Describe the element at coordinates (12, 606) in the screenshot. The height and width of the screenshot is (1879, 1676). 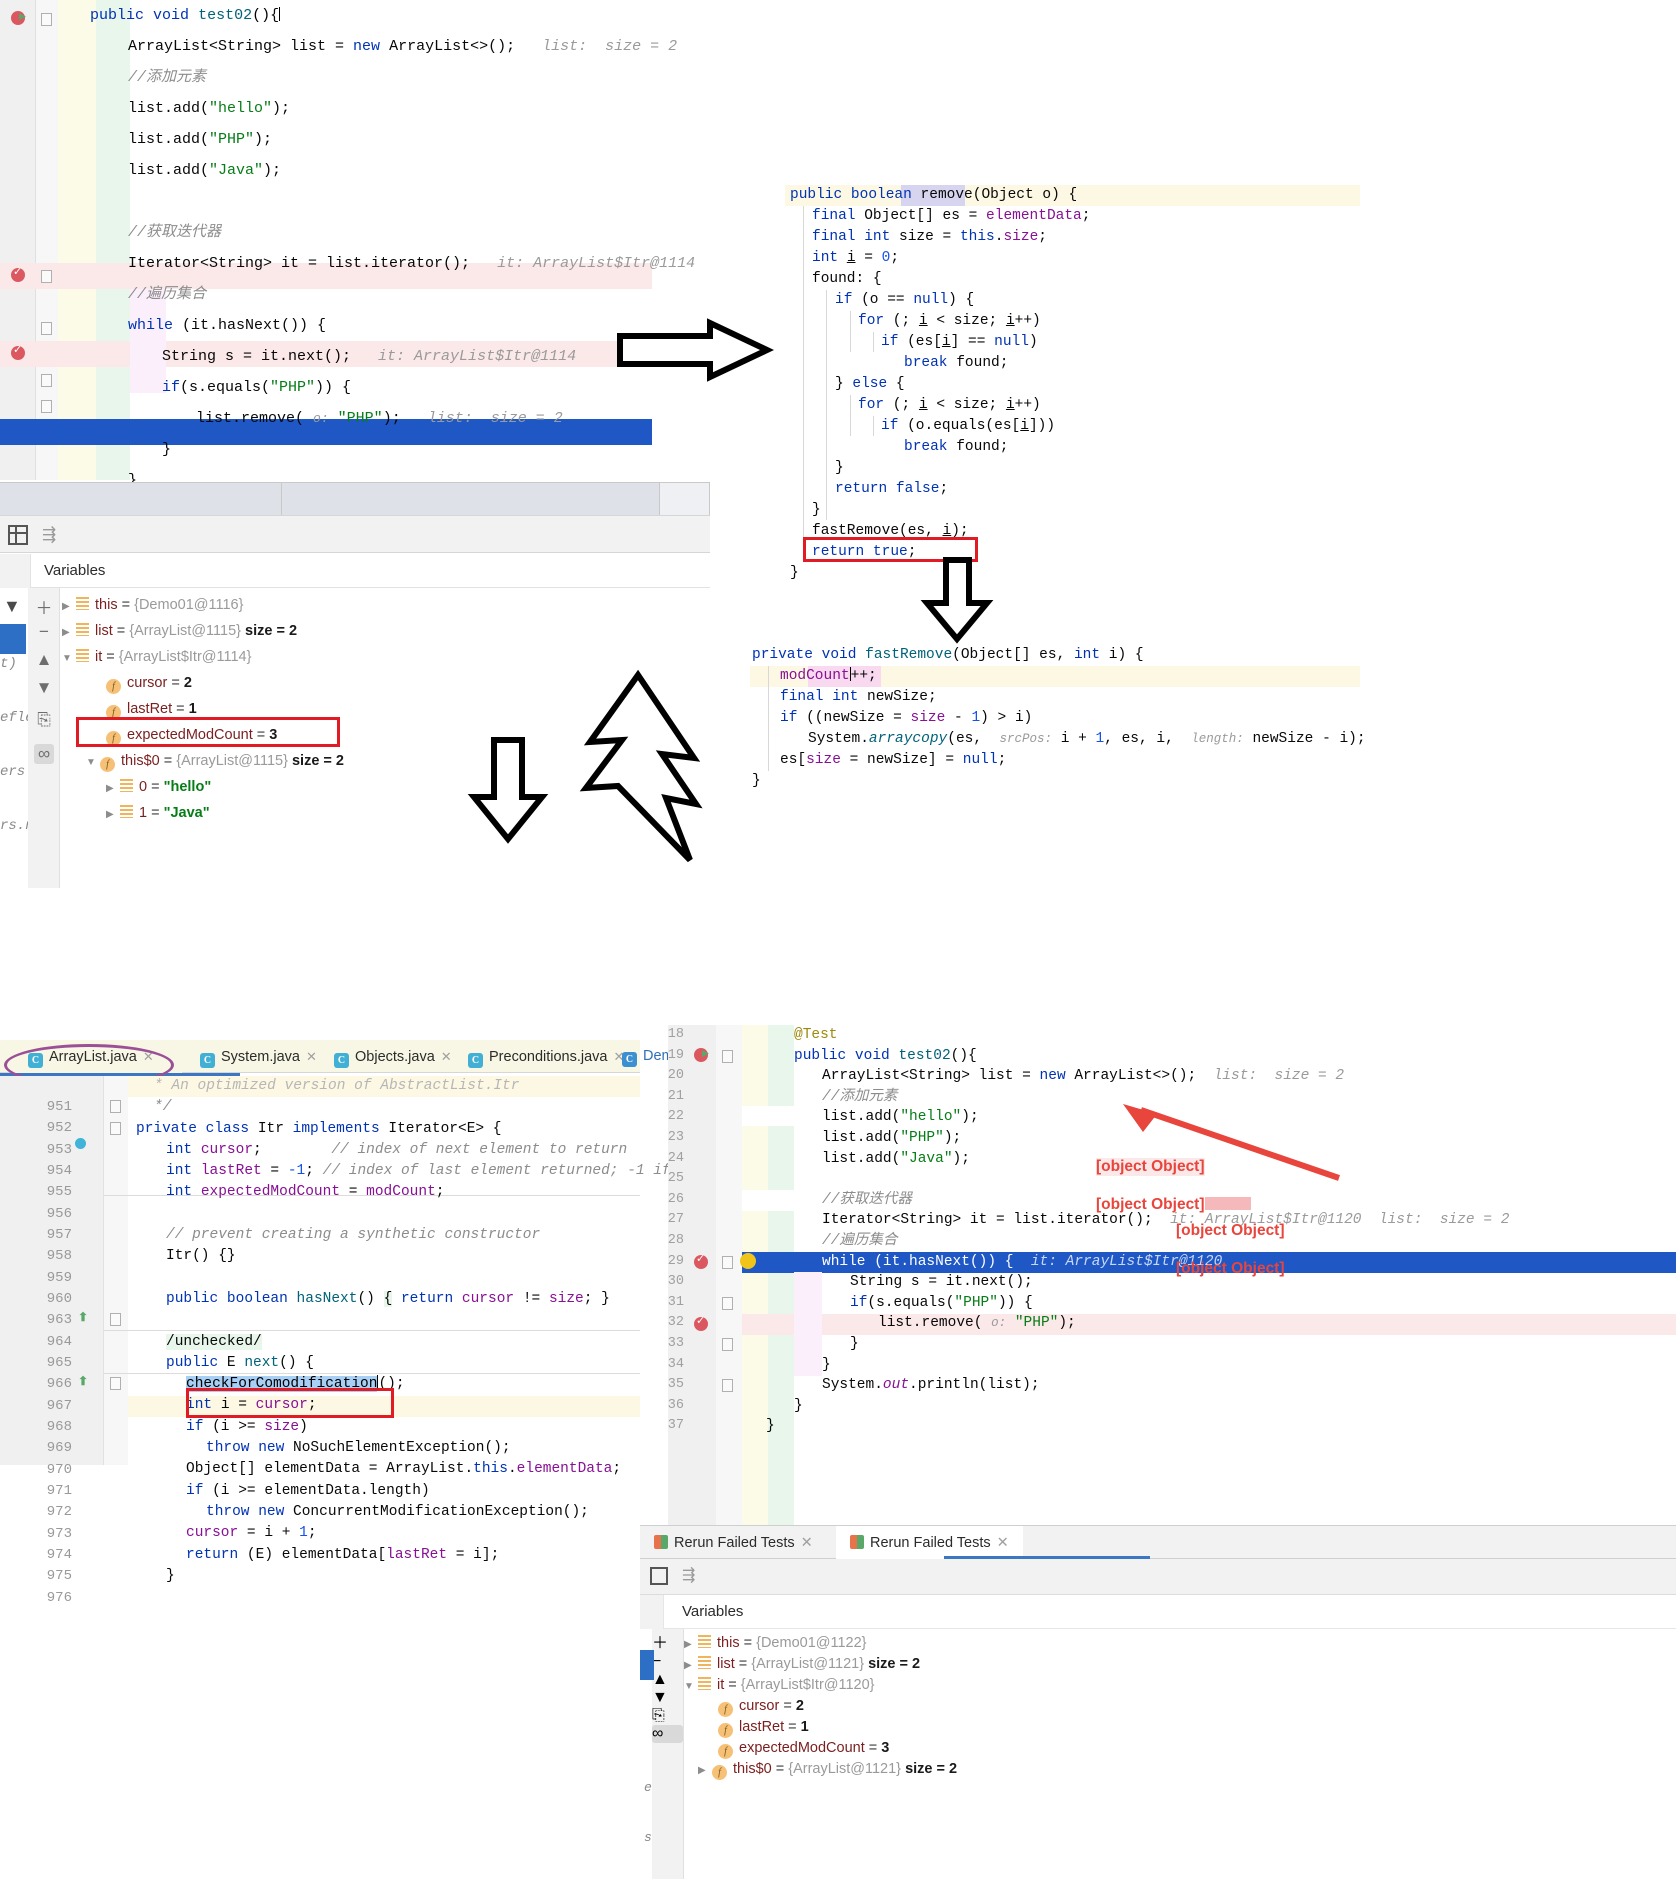
I see `filter-icon: ▼` at that location.